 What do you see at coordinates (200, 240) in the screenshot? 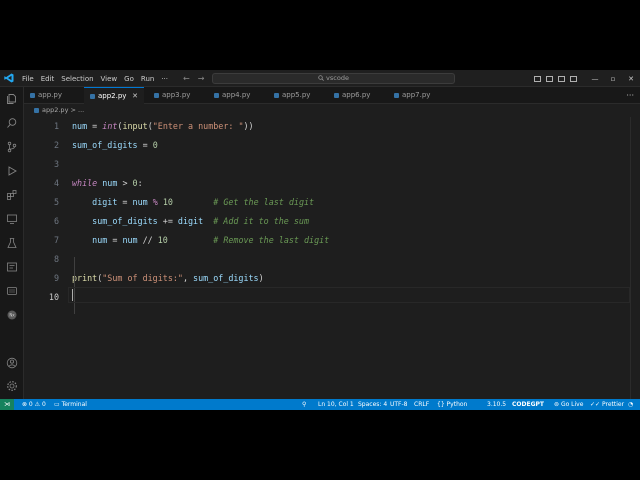
I see `code-line: num = num // 10 # Remove the last digit` at bounding box center [200, 240].